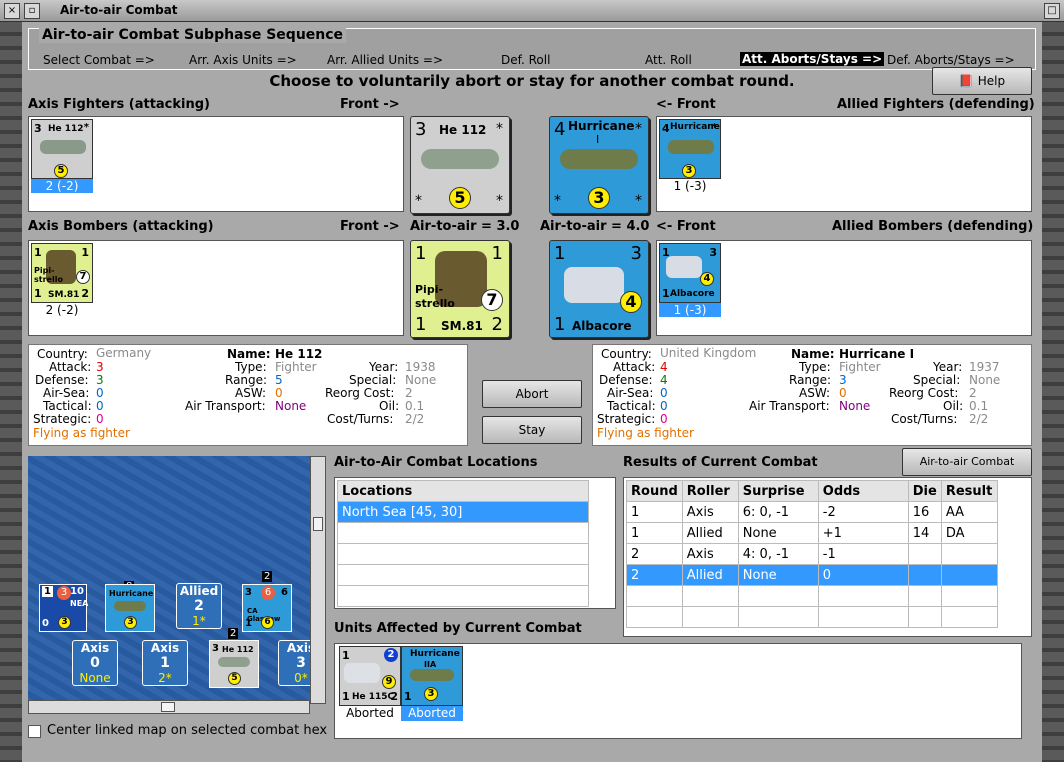  I want to click on hex-status: 2*, so click(165, 678).